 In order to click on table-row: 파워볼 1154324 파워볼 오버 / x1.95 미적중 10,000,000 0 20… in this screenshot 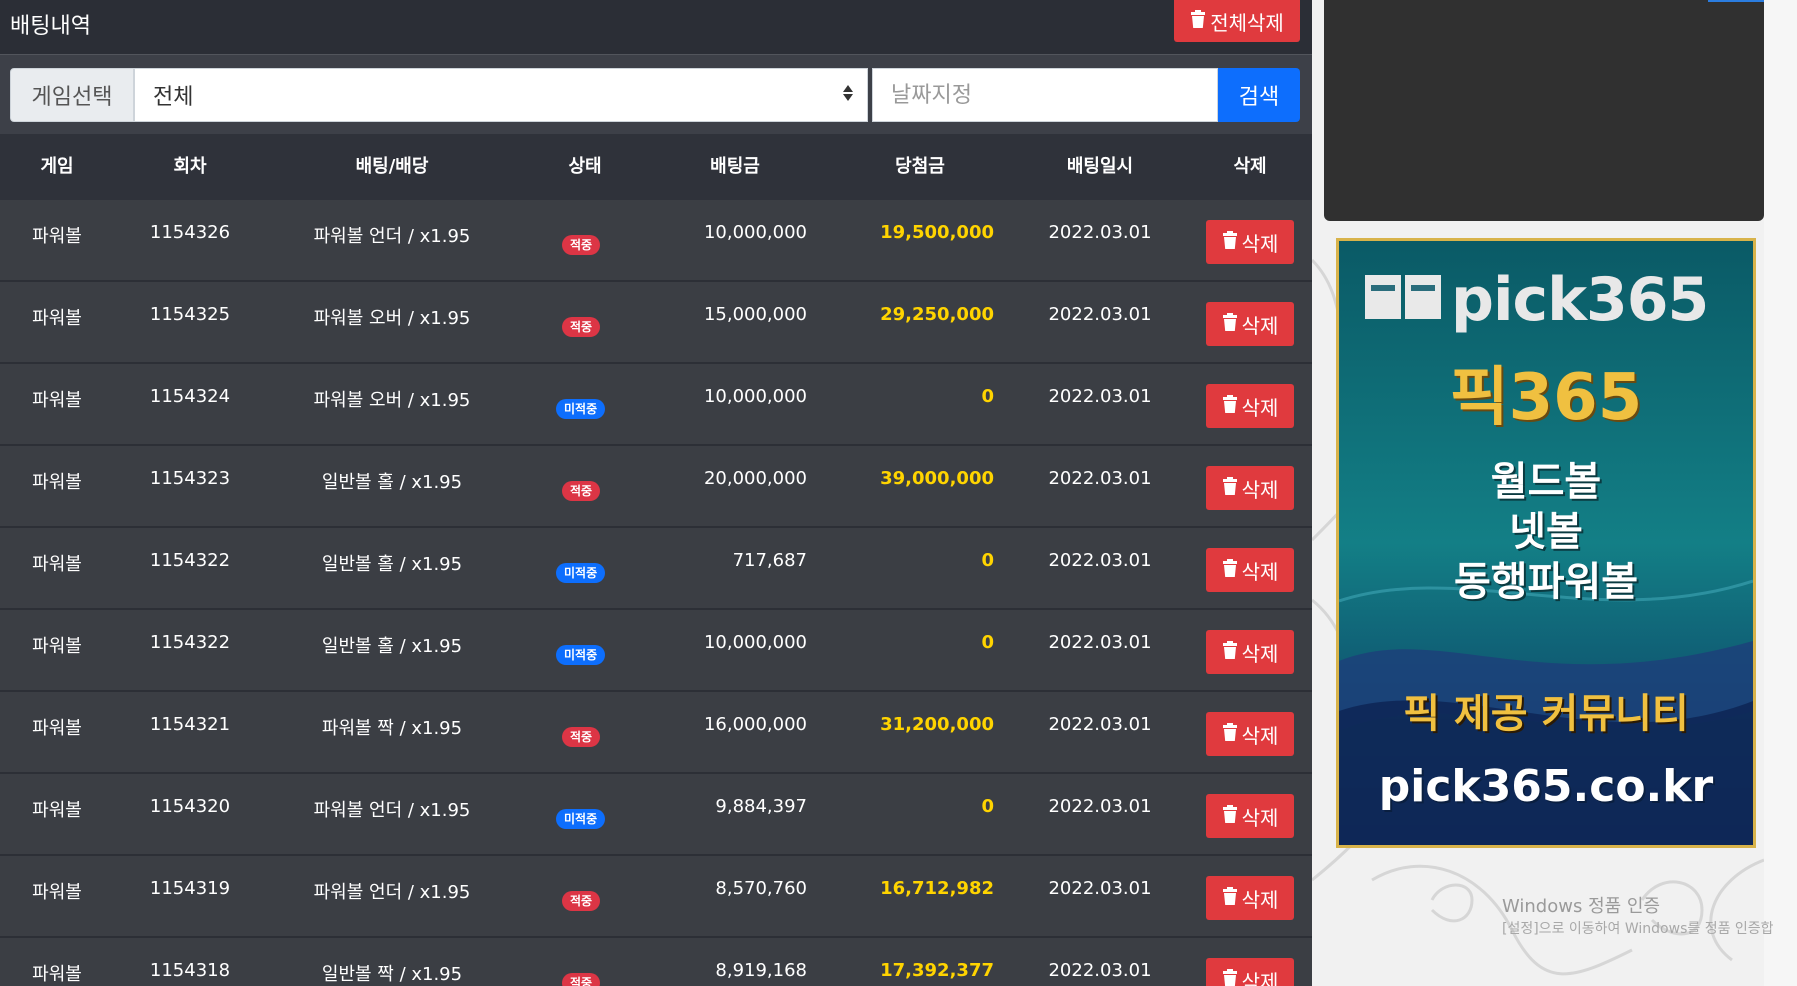, I will do `click(656, 405)`.